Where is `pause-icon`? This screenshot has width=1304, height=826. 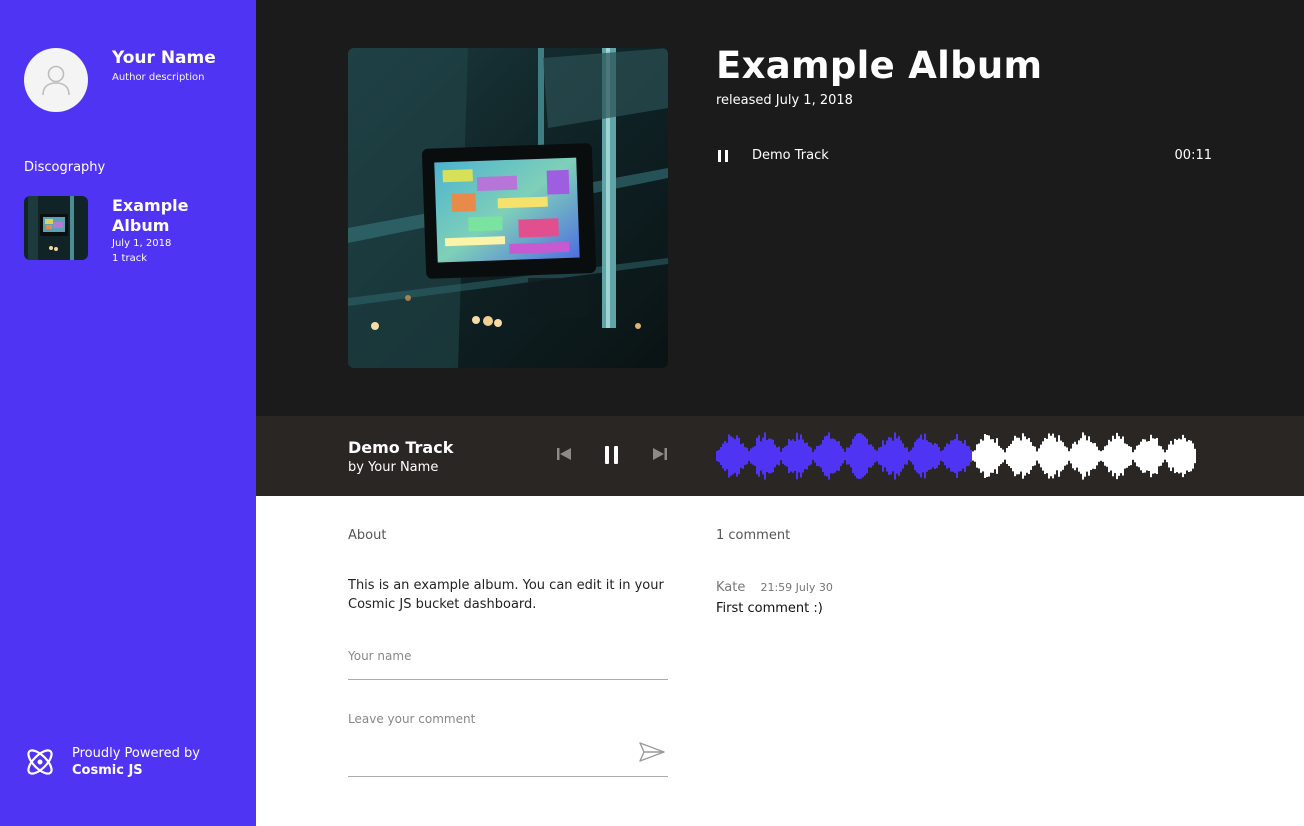 pause-icon is located at coordinates (724, 156).